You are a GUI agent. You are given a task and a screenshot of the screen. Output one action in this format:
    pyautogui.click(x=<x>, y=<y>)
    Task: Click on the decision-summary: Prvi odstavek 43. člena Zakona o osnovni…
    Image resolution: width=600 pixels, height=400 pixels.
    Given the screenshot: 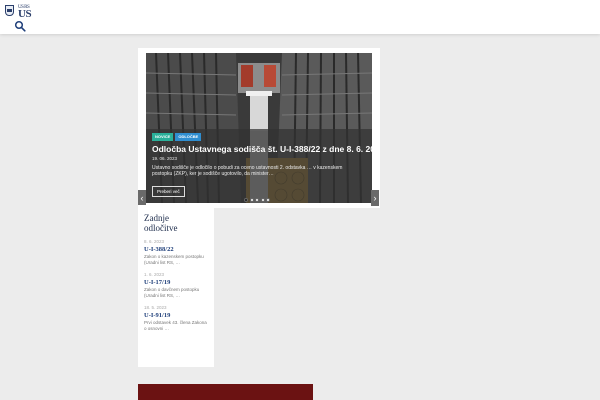 What is the action you would take?
    pyautogui.click(x=175, y=325)
    